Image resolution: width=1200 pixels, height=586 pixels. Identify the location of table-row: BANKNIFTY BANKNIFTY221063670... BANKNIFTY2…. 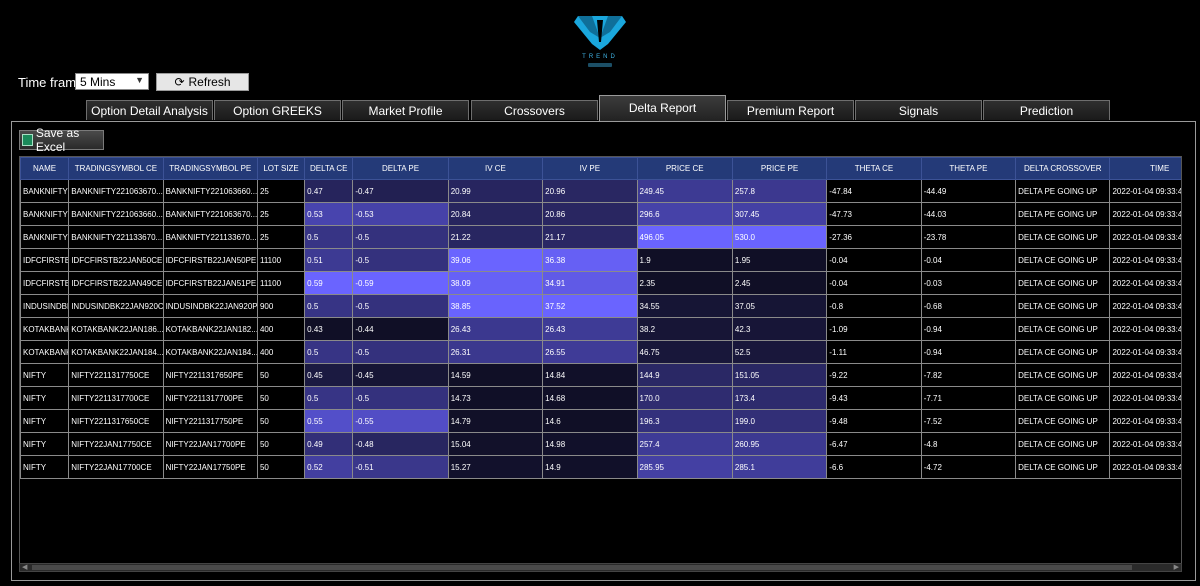
(600, 191).